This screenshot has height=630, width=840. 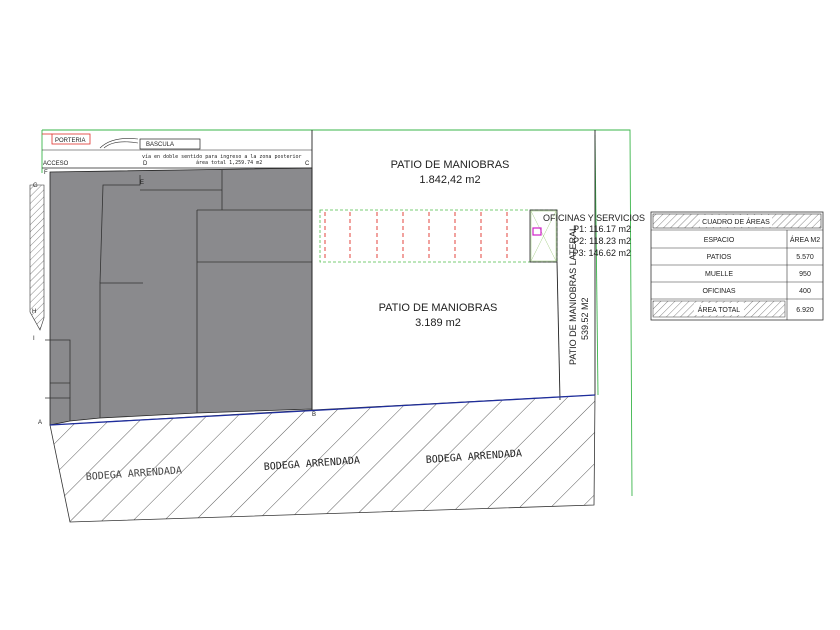 I want to click on point-f: F, so click(x=46, y=173).